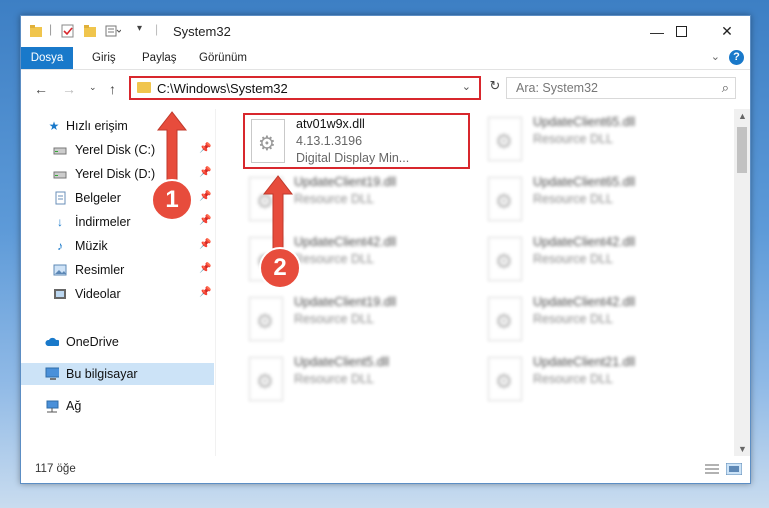 The height and width of the screenshot is (508, 769). What do you see at coordinates (172, 199) in the screenshot?
I see `step-number-1: 1` at bounding box center [172, 199].